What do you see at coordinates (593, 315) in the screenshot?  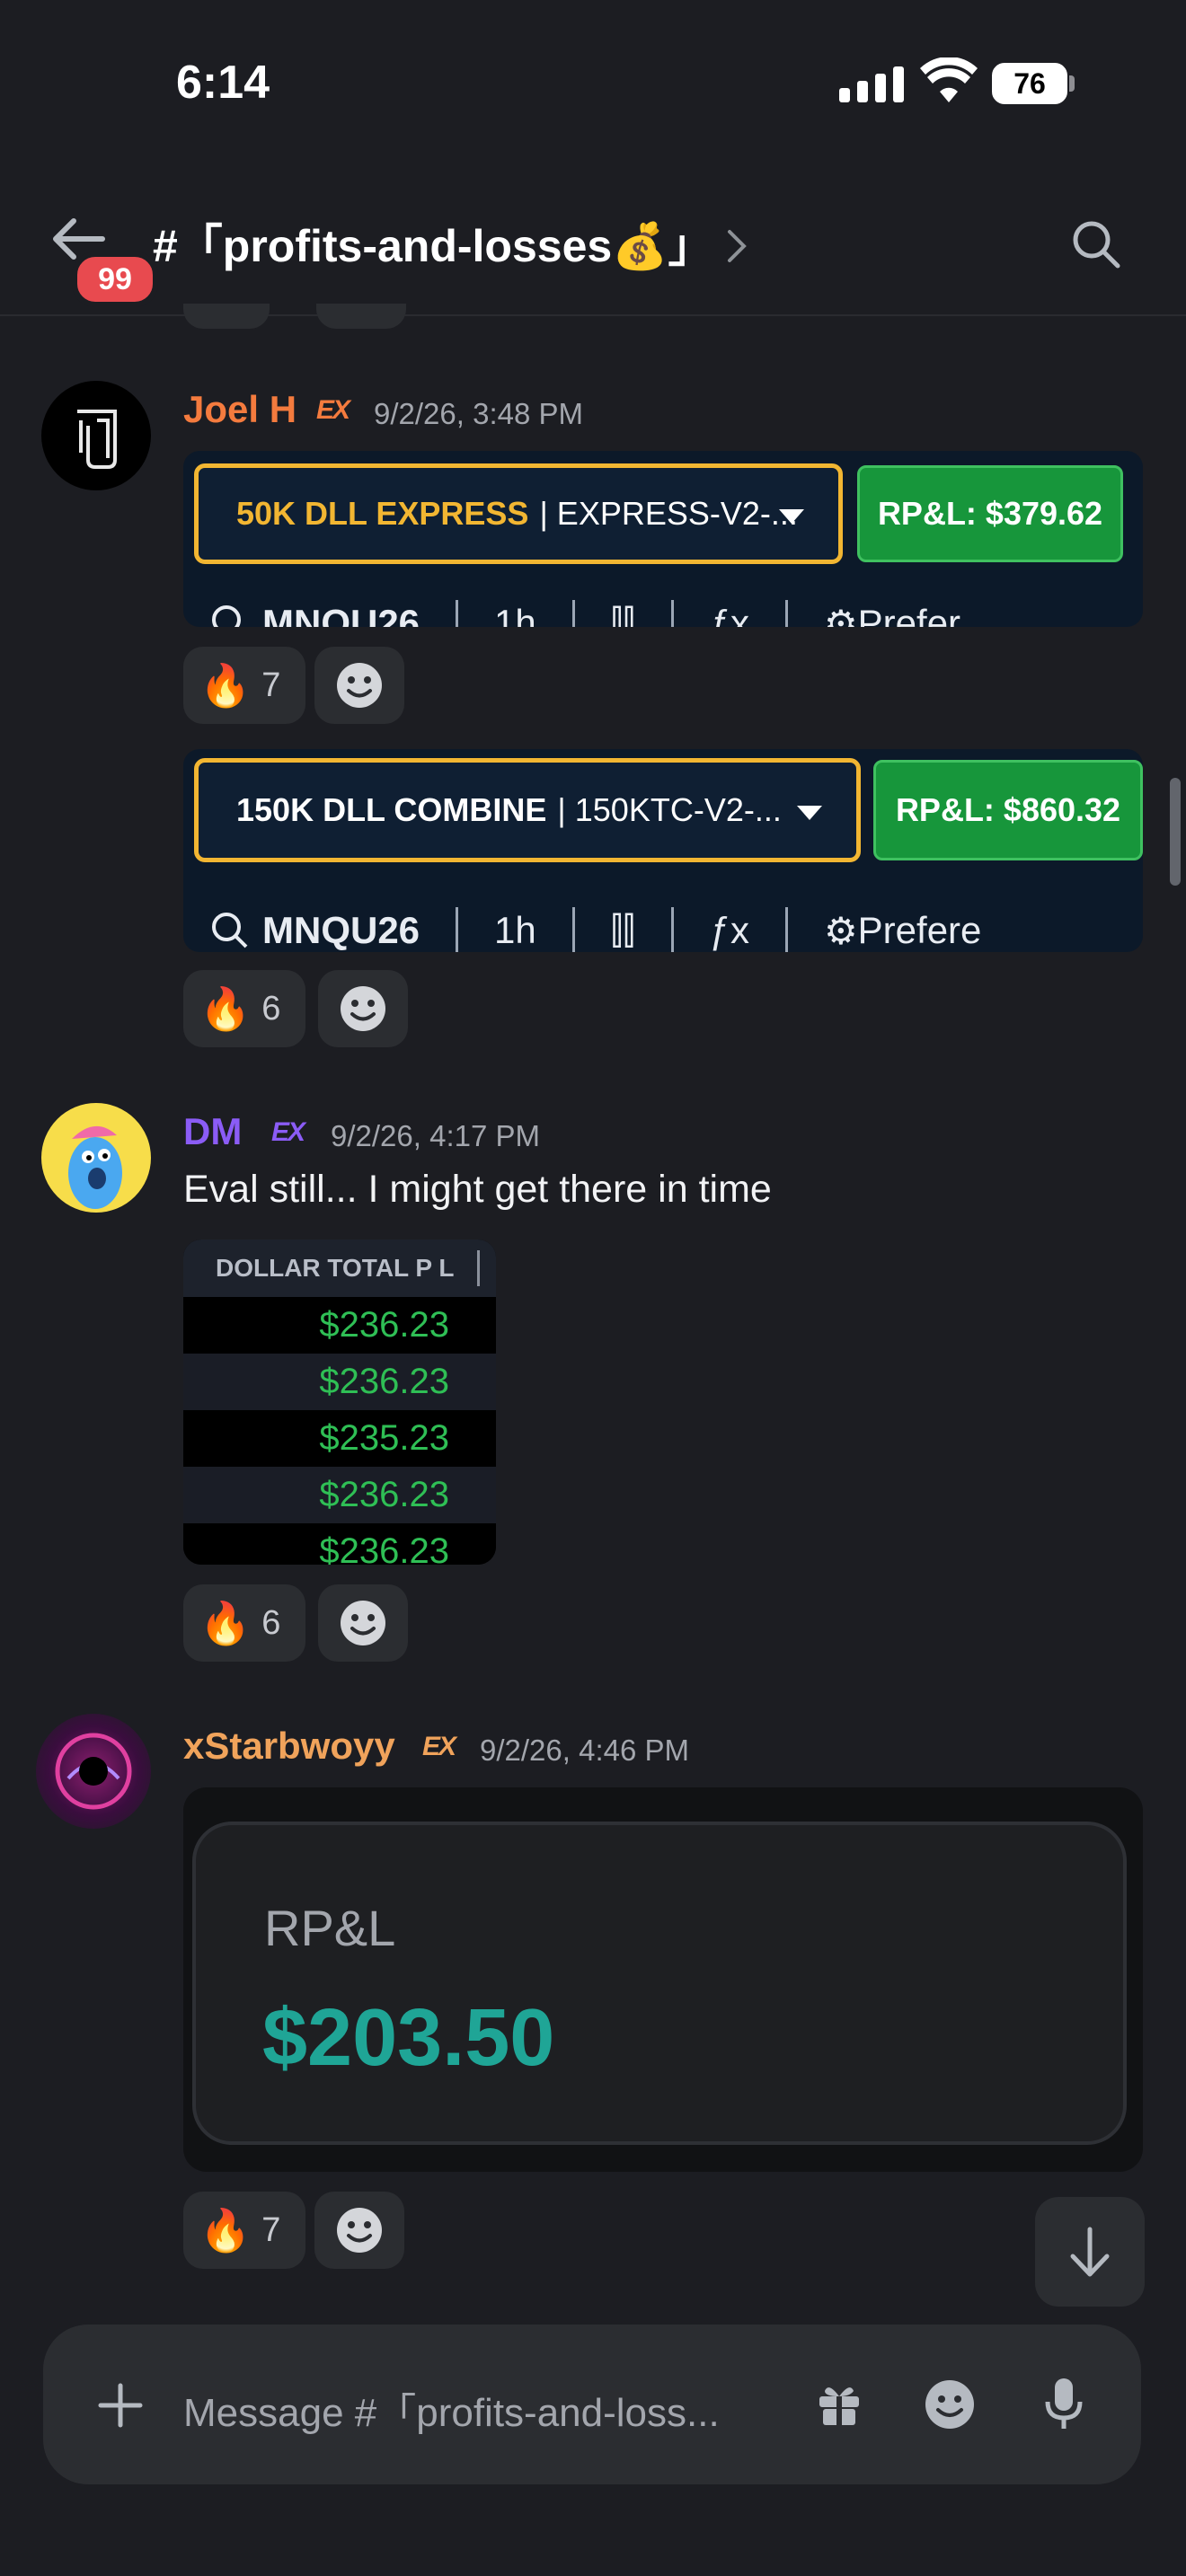 I see `header-divider` at bounding box center [593, 315].